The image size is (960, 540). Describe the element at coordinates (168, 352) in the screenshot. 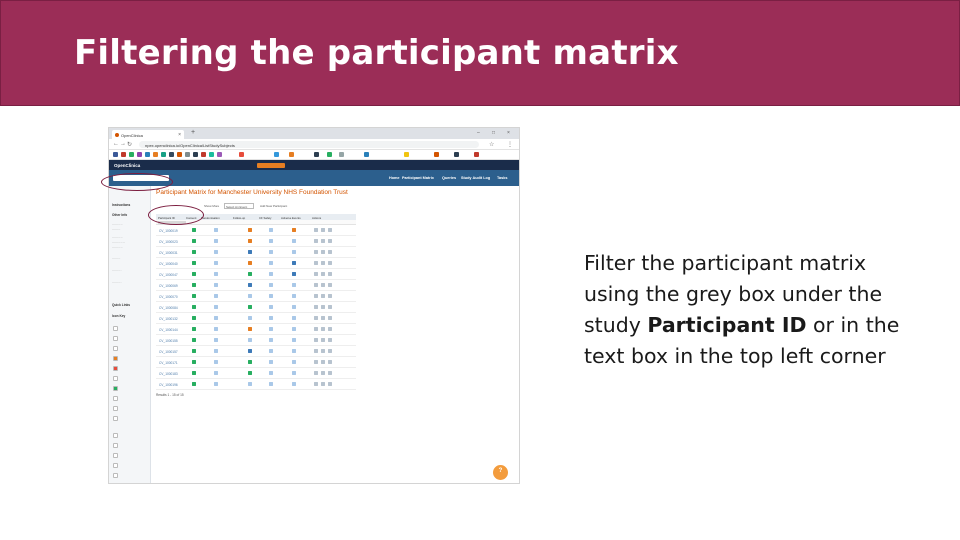

I see `participant-id: CV_1000157` at that location.